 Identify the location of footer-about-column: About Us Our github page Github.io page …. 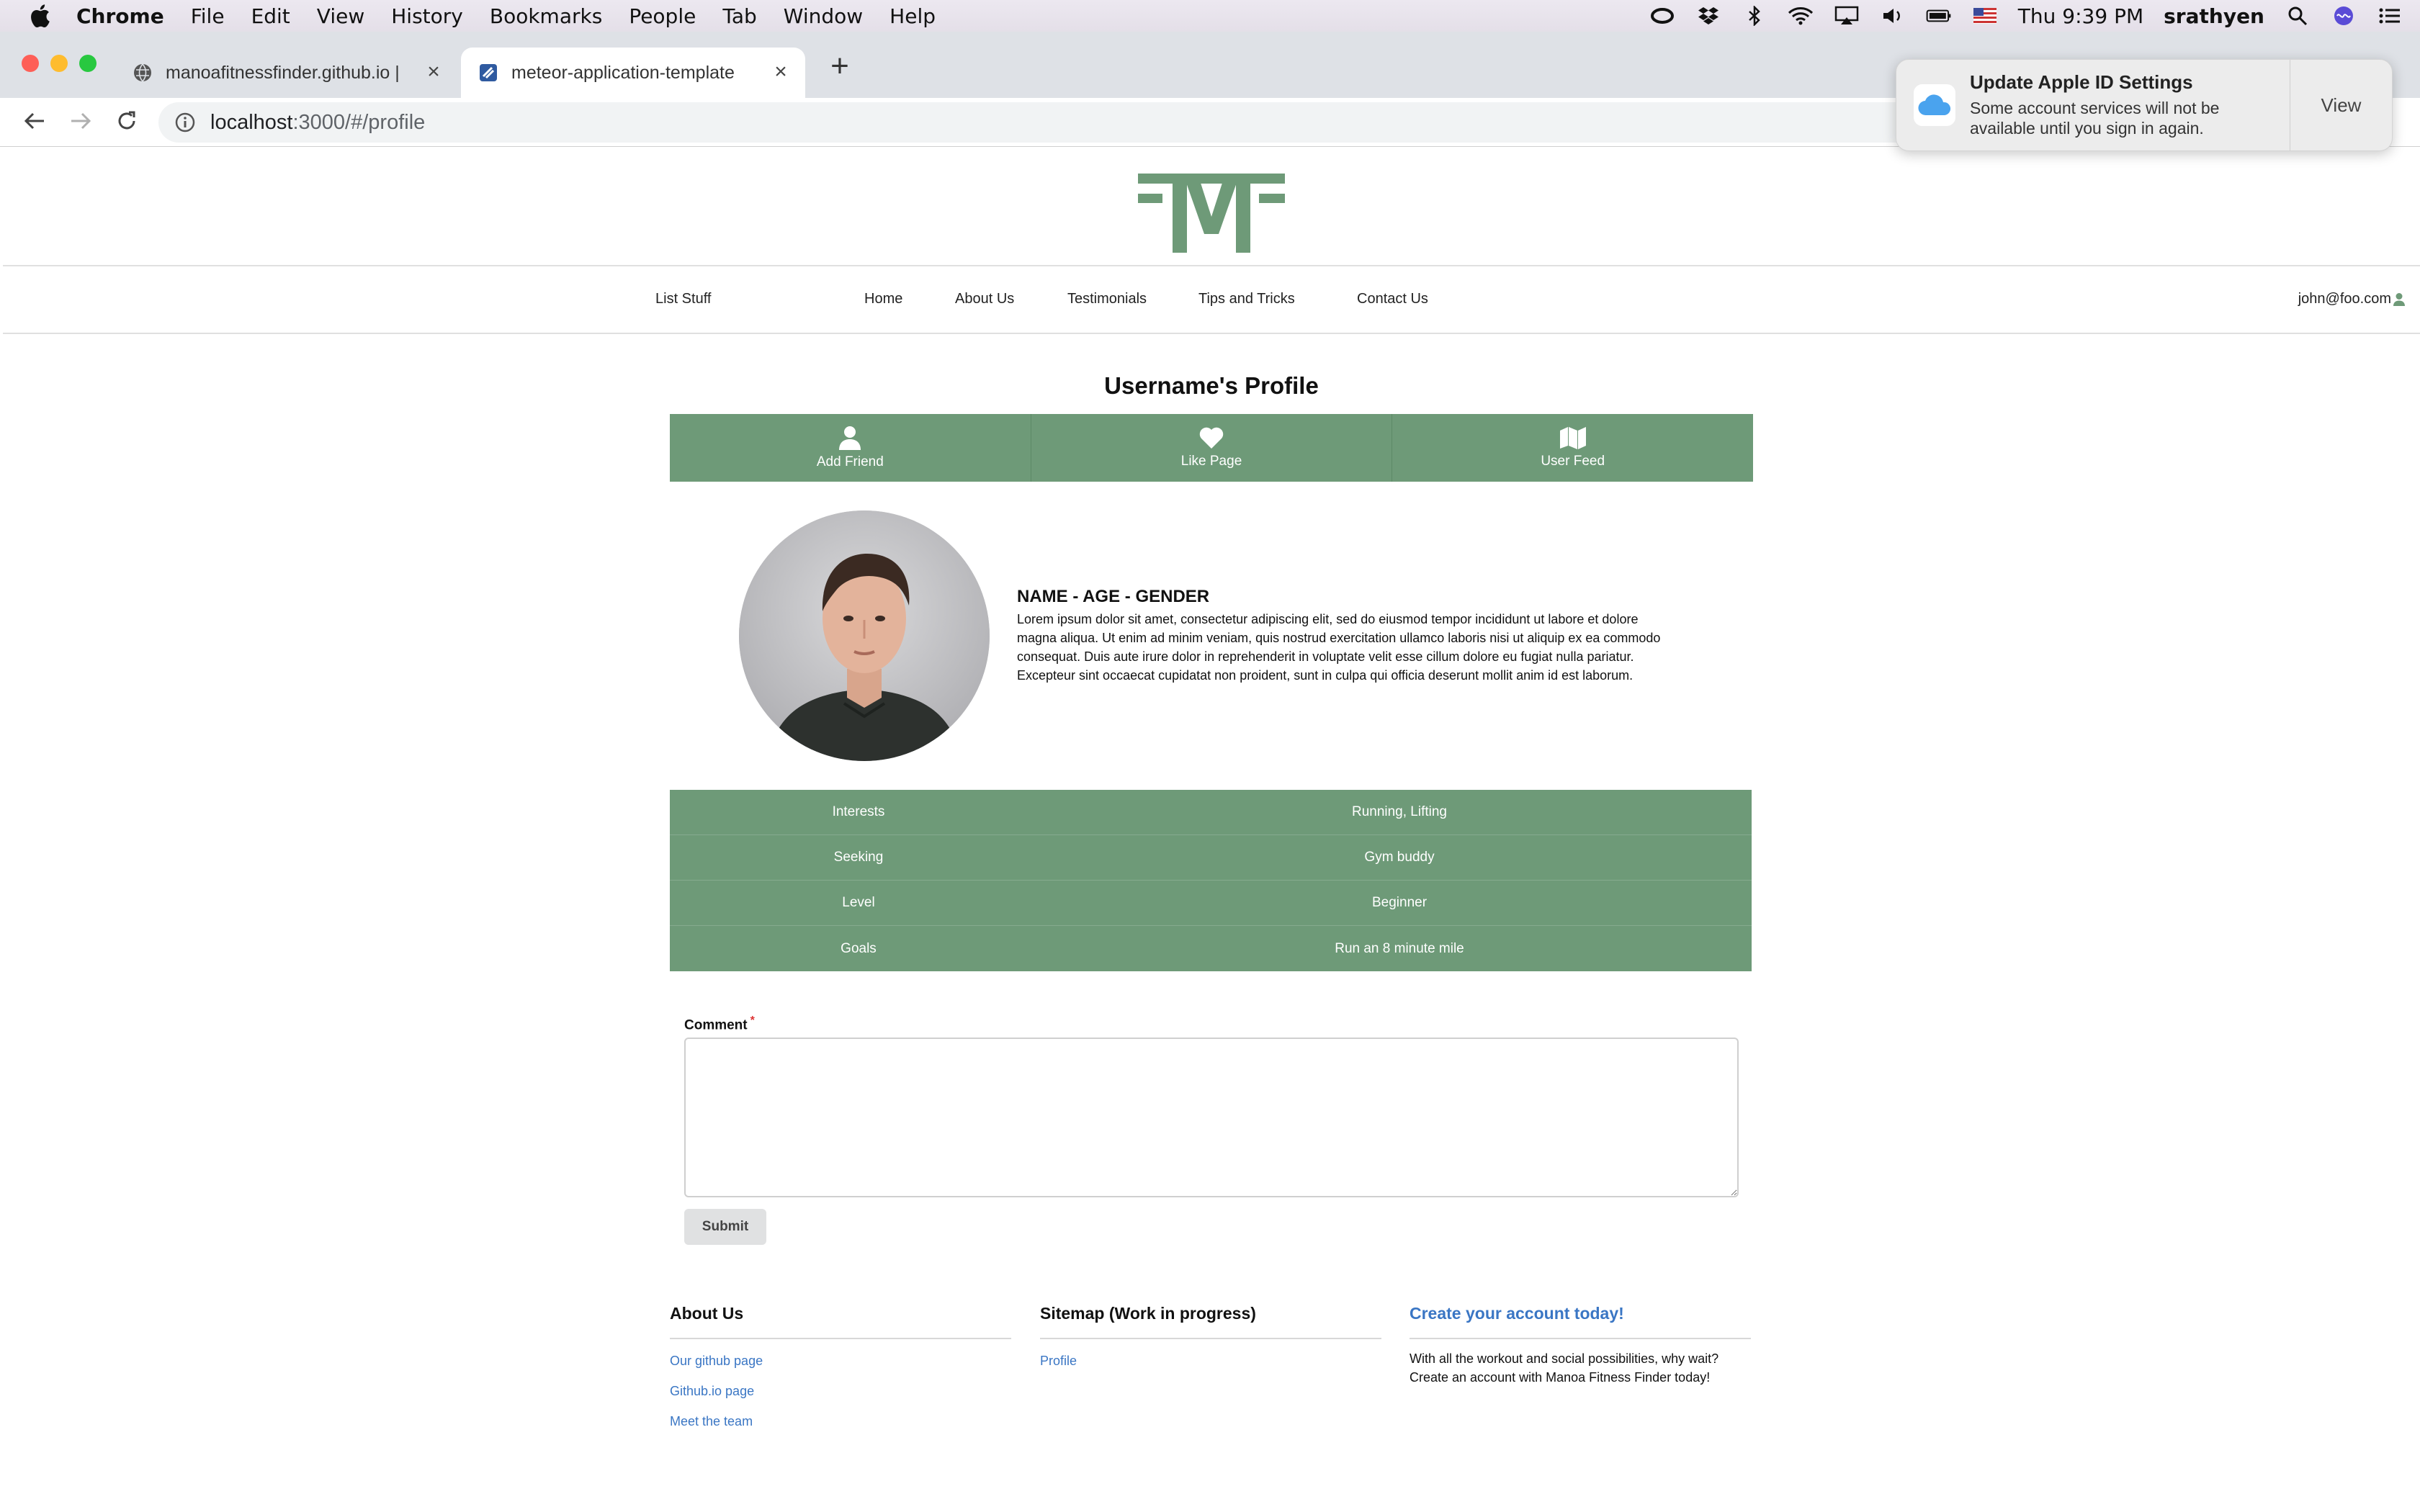
(840, 1374).